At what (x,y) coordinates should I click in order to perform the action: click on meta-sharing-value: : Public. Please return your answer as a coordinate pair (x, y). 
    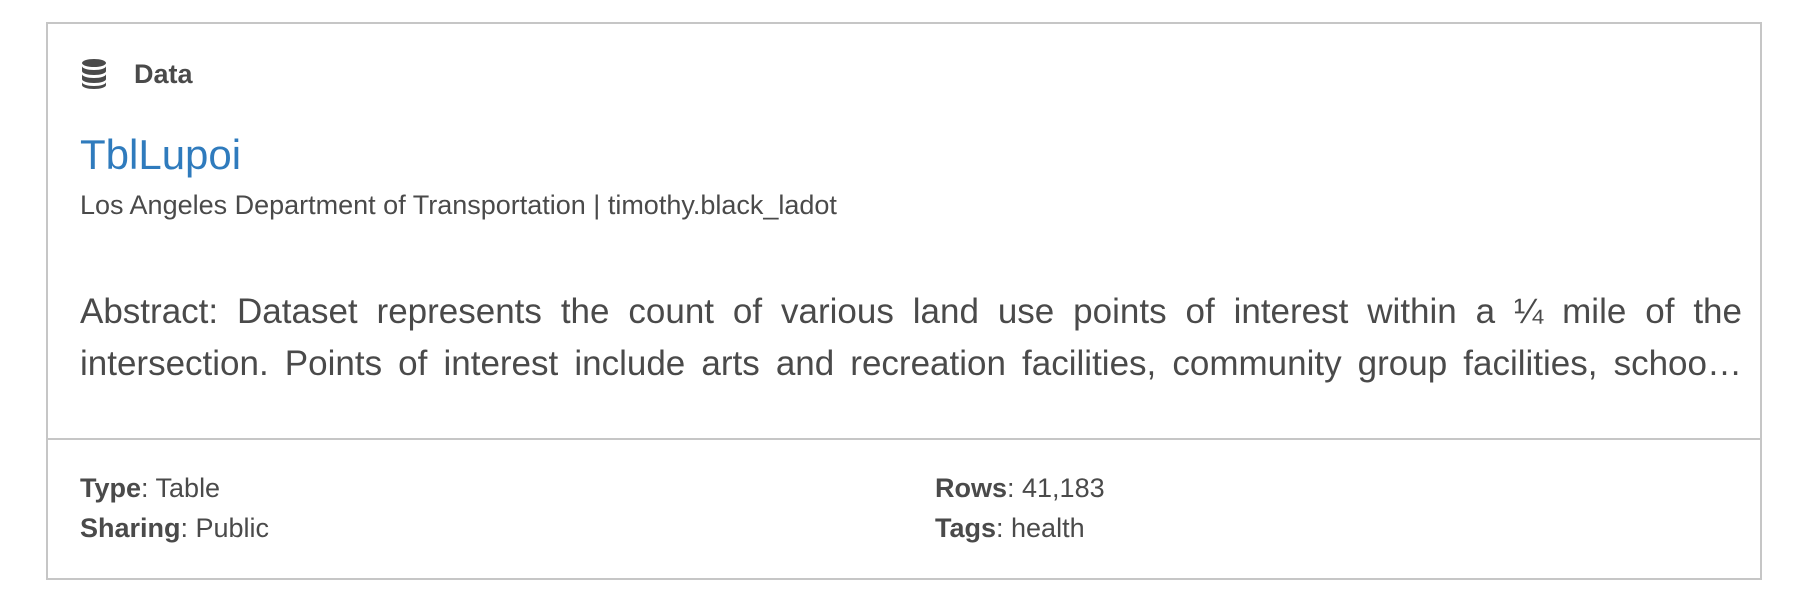
    Looking at the image, I should click on (225, 528).